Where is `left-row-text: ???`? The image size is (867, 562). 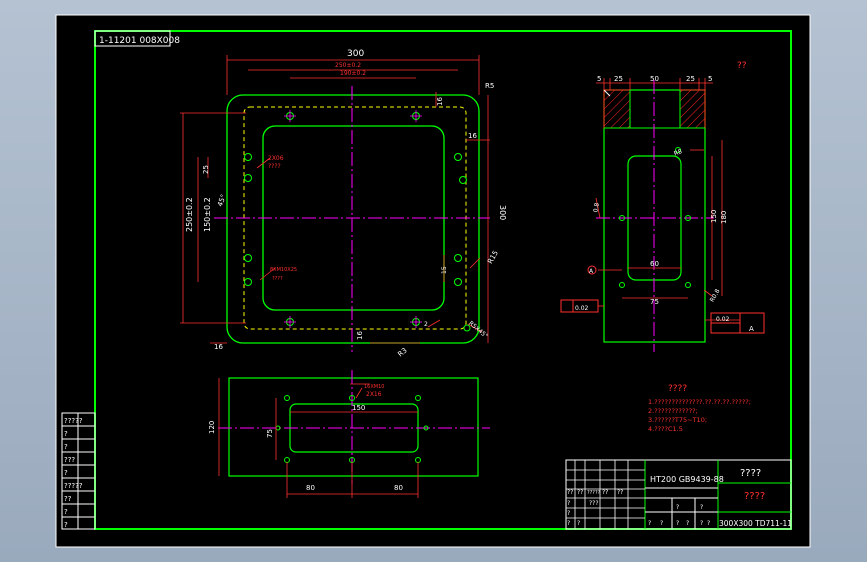 left-row-text: ??? is located at coordinates (69, 460).